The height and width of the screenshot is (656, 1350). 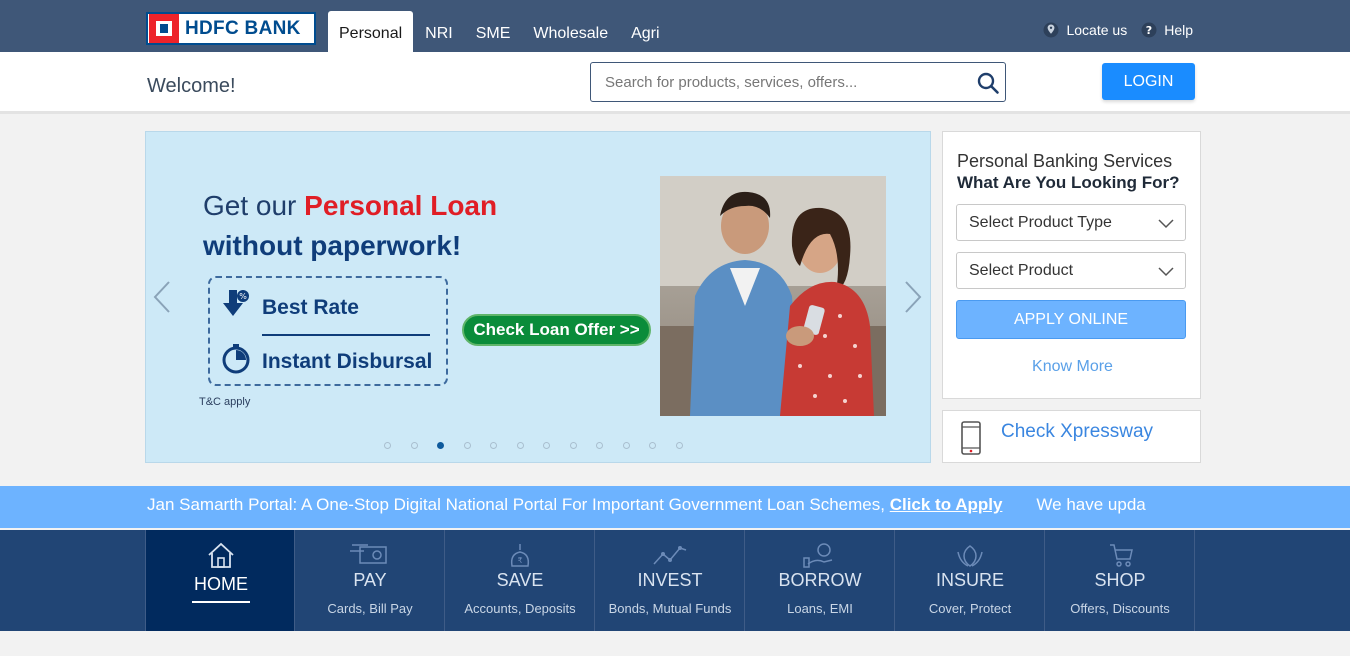 I want to click on tab-agri: Agri, so click(x=645, y=31).